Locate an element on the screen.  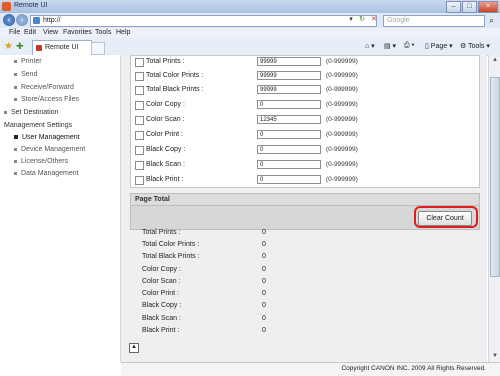
limit-row: Total Black Prints : 99999 (0-999999) is located at coordinates (305, 91).